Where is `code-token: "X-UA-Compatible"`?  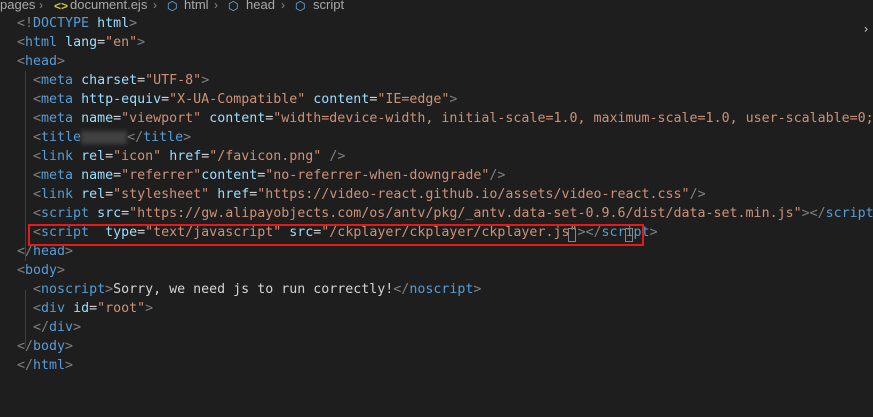
code-token: "X-UA-Compatible" is located at coordinates (237, 99).